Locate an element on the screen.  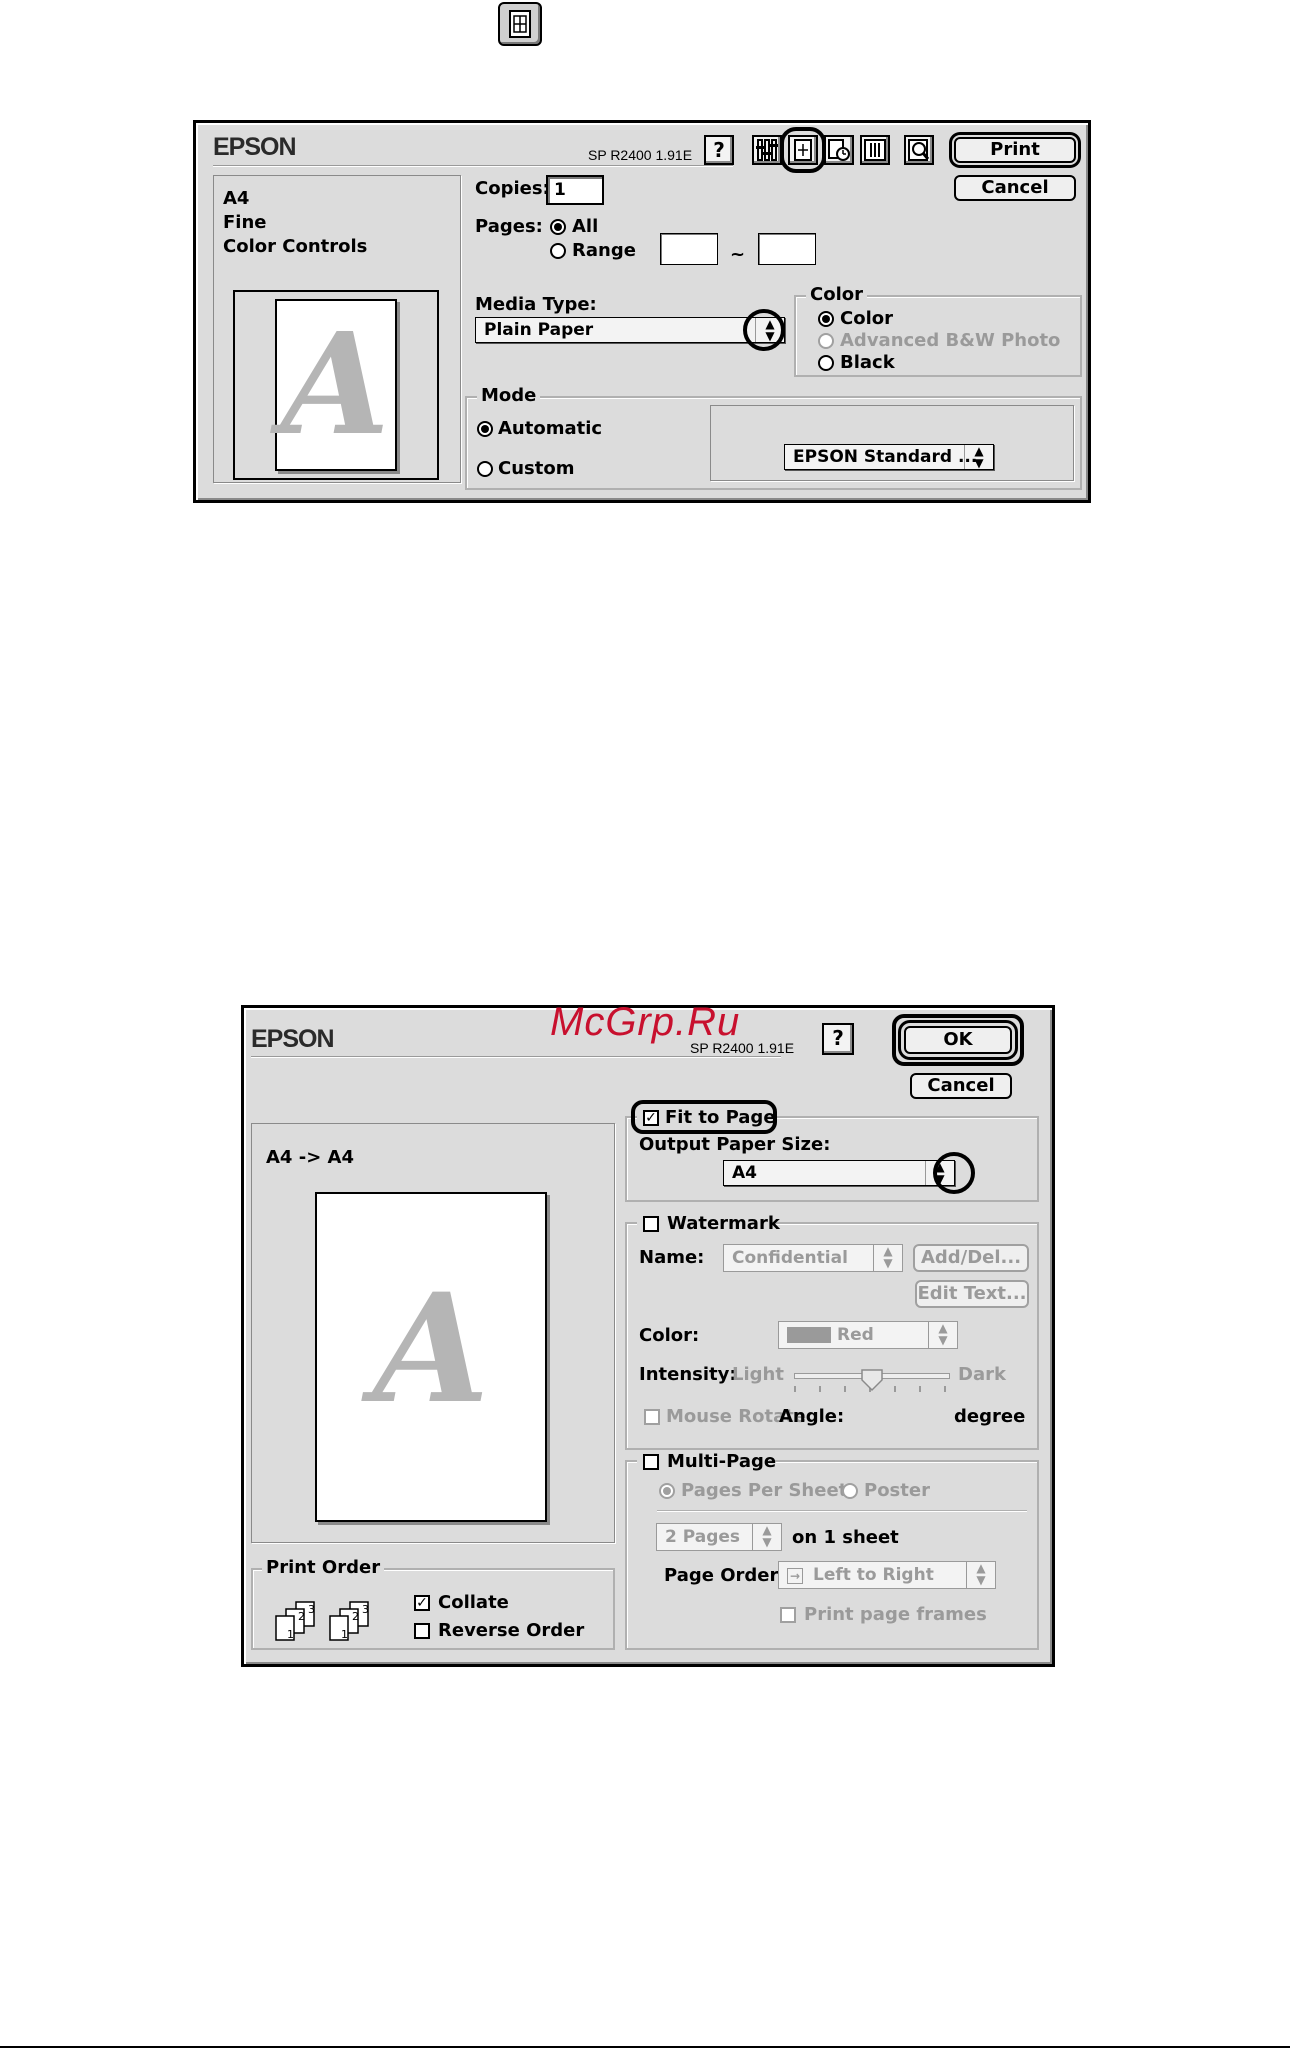
poster-radio is located at coordinates (850, 1491).